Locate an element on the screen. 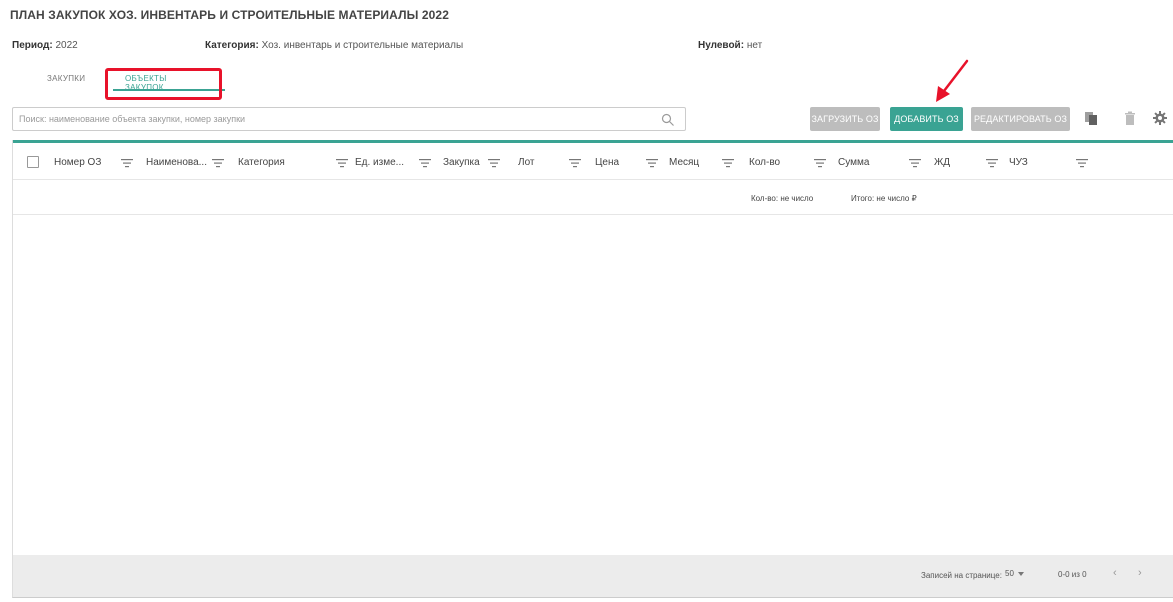 This screenshot has width=1173, height=602. search-icon is located at coordinates (668, 120).